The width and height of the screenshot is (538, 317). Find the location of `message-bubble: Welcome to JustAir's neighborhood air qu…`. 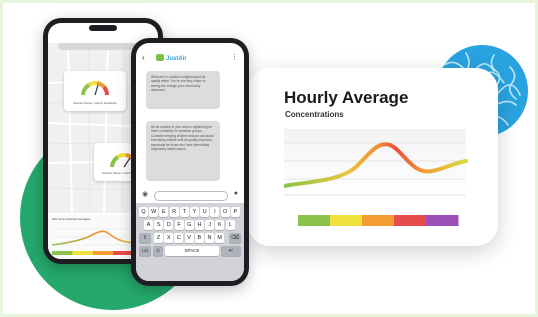

message-bubble: Welcome to JustAir's neighborhood air qu… is located at coordinates (183, 90).